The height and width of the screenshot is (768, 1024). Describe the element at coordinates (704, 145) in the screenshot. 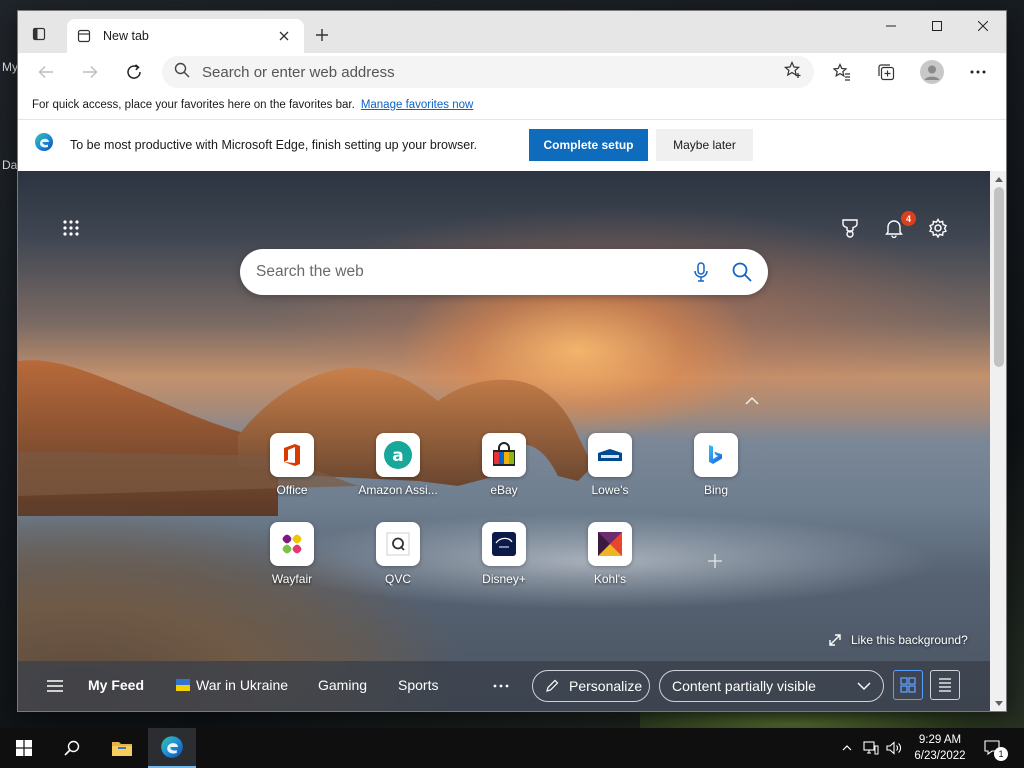

I see `maybe-later-button: Maybe later` at that location.